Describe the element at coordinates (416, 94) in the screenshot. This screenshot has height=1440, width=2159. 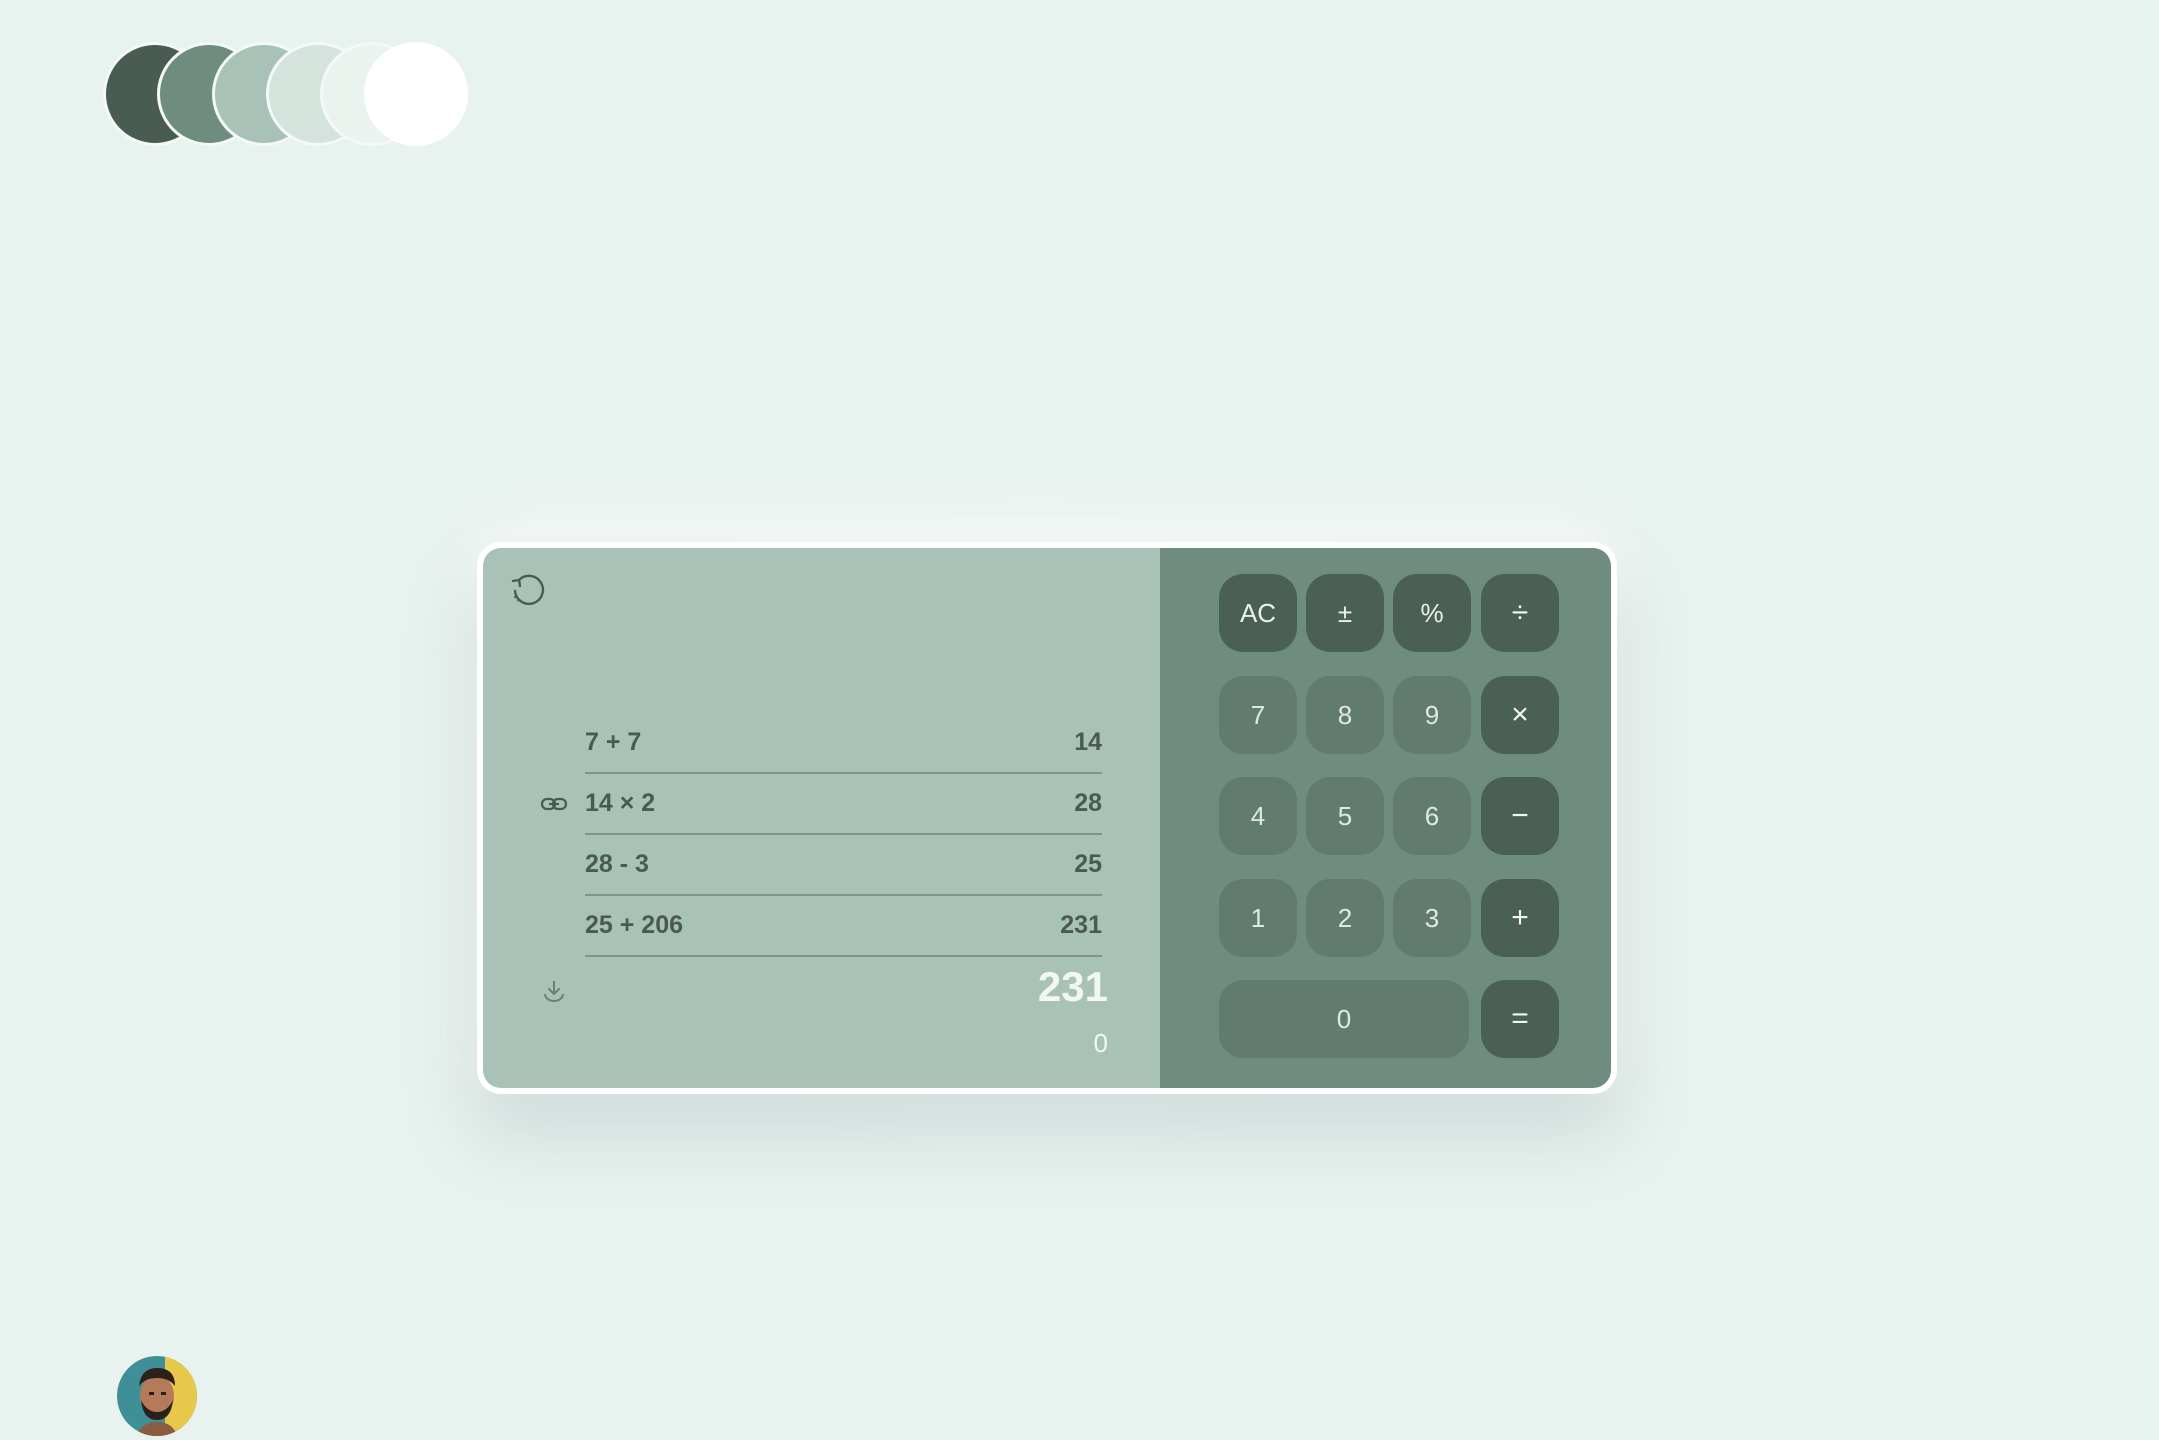
I see `swatch-white` at that location.